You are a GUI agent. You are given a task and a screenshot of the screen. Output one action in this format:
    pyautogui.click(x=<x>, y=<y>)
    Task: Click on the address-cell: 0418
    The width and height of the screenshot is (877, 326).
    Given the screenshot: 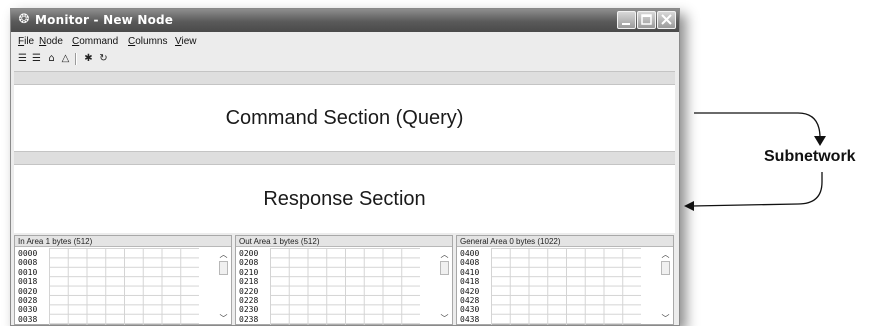 What is the action you would take?
    pyautogui.click(x=470, y=282)
    